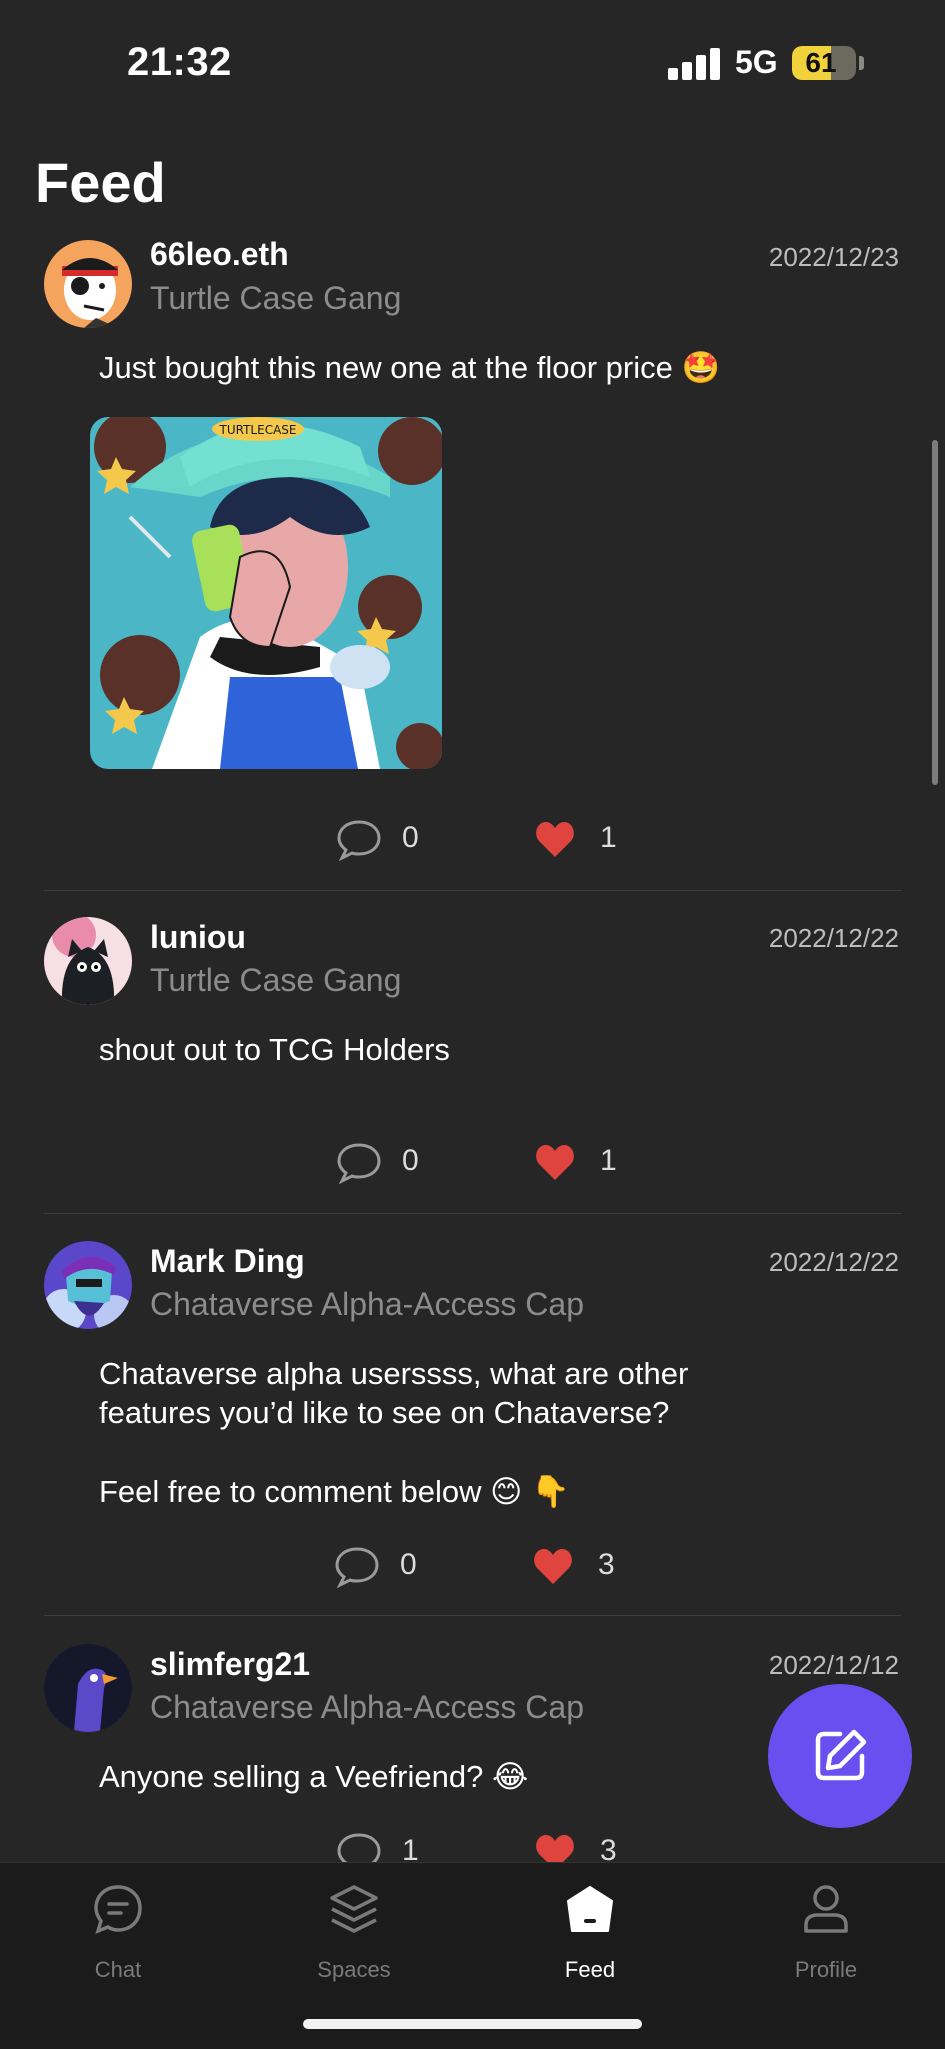  I want to click on post-username: Mark Ding, so click(227, 1261).